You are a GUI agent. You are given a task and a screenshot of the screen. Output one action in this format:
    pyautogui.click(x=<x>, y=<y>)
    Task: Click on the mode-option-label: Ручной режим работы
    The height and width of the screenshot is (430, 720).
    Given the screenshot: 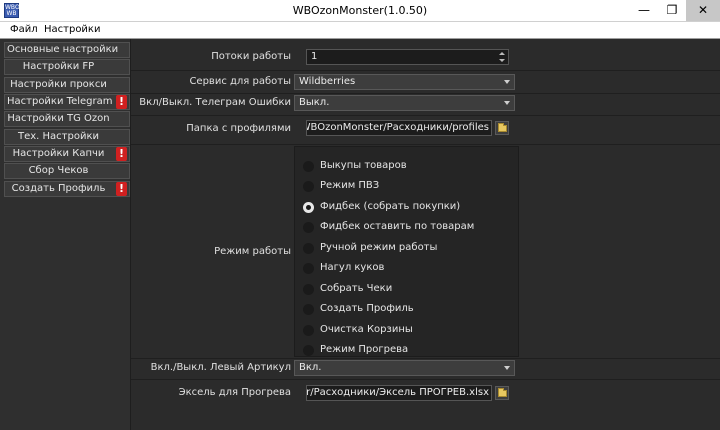 What is the action you would take?
    pyautogui.click(x=379, y=247)
    